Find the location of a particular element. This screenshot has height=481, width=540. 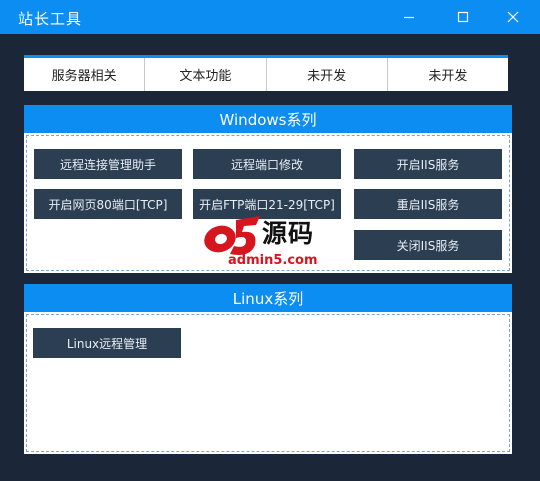

watermark-logo: 源码 admin5.com is located at coordinates (271, 241).